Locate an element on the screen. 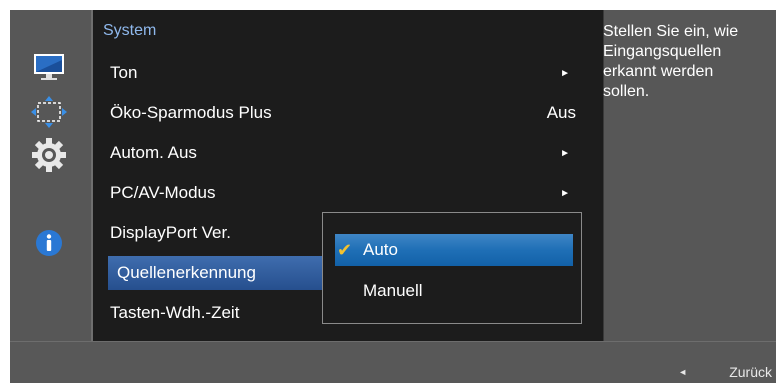 This screenshot has height=383, width=776. back-button: ◄ Zurück is located at coordinates (725, 372).